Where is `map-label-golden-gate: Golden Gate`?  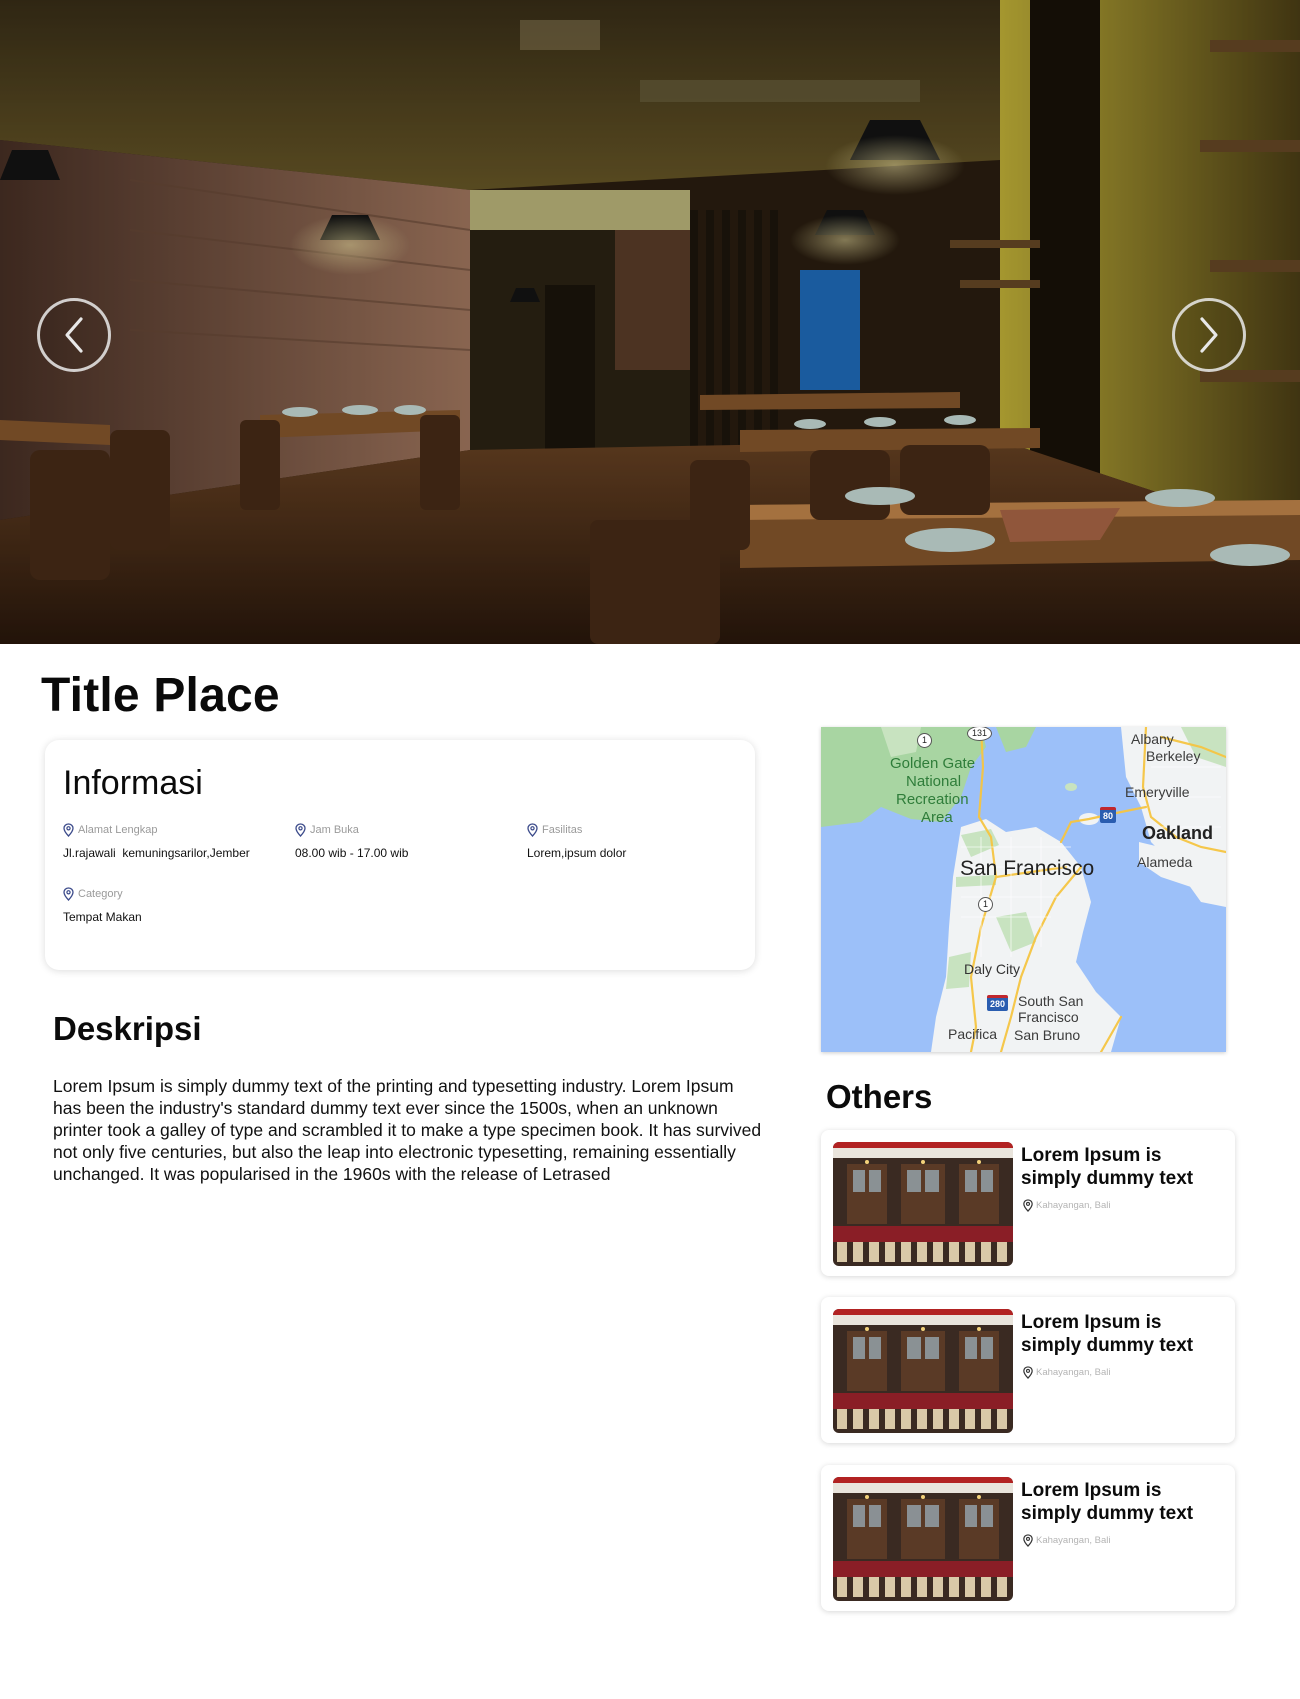
map-label-golden-gate: Golden Gate is located at coordinates (933, 763).